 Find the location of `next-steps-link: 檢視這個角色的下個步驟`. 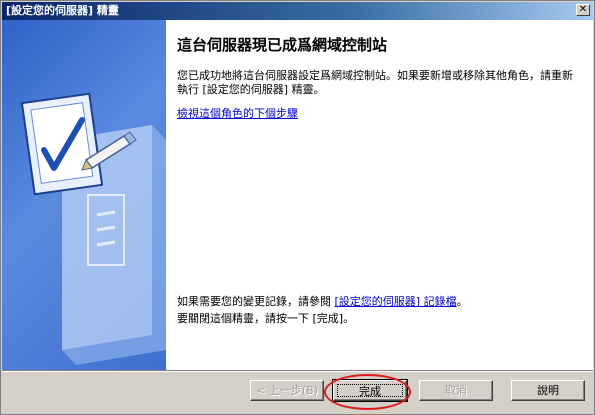

next-steps-link: 檢視這個角色的下個步驟 is located at coordinates (237, 113).